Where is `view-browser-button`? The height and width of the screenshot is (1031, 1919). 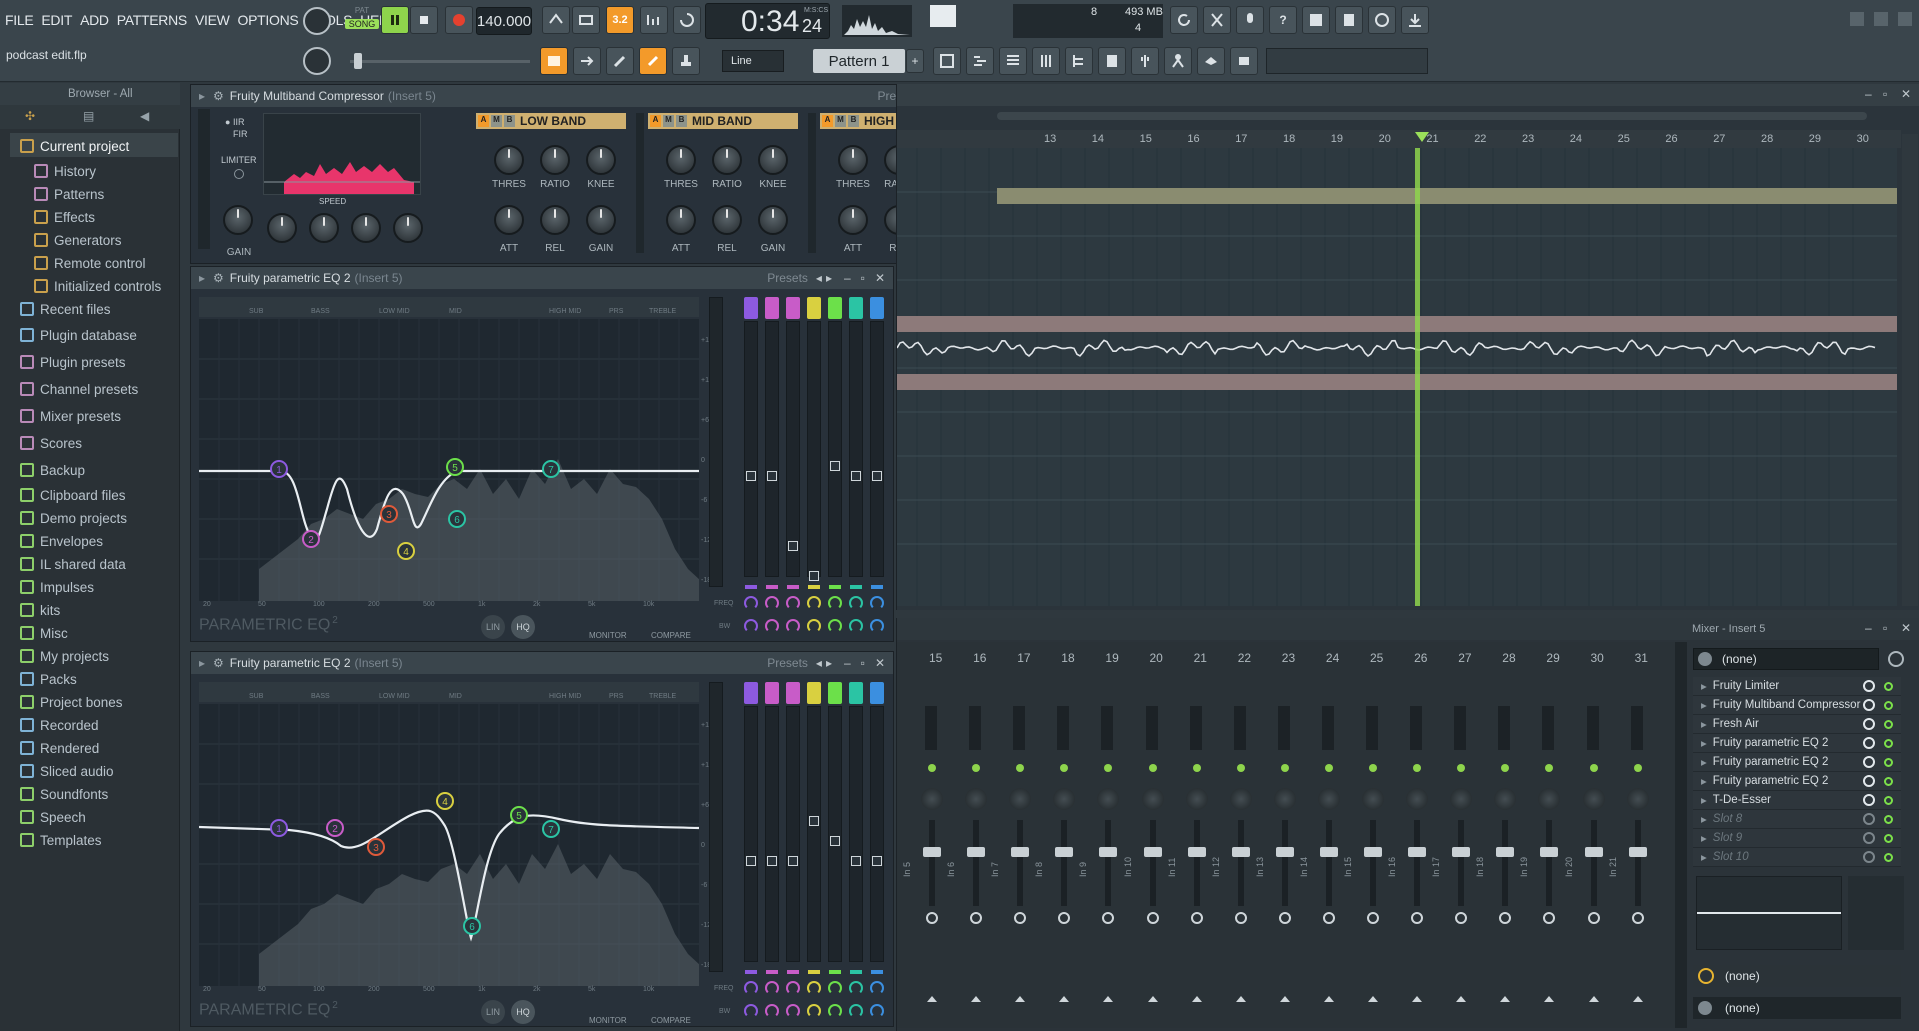 view-browser-button is located at coordinates (1079, 61).